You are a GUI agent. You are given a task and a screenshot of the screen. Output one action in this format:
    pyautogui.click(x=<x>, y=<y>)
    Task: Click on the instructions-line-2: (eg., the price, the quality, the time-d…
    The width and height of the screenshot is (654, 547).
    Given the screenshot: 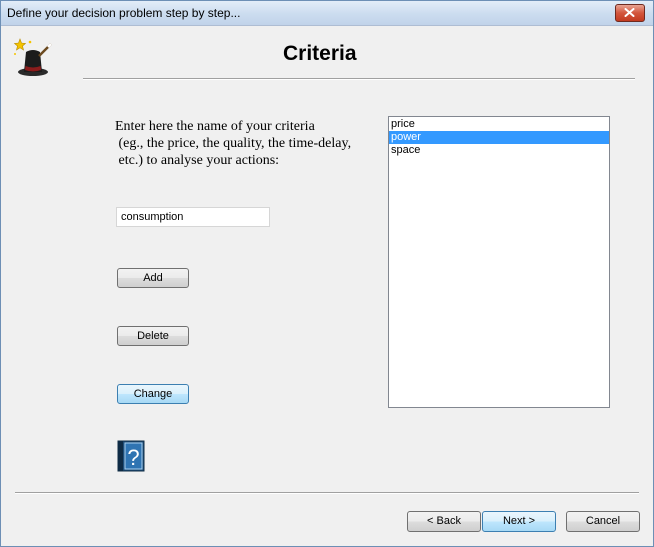 What is the action you would take?
    pyautogui.click(x=233, y=143)
    